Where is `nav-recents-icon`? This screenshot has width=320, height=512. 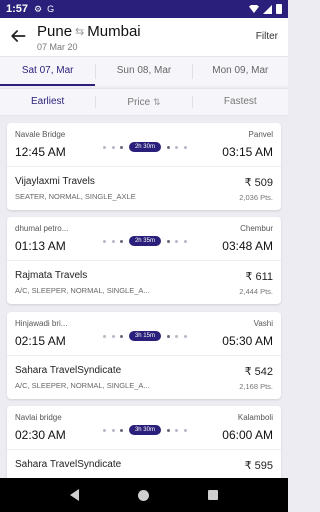
nav-recents-icon is located at coordinates (213, 495).